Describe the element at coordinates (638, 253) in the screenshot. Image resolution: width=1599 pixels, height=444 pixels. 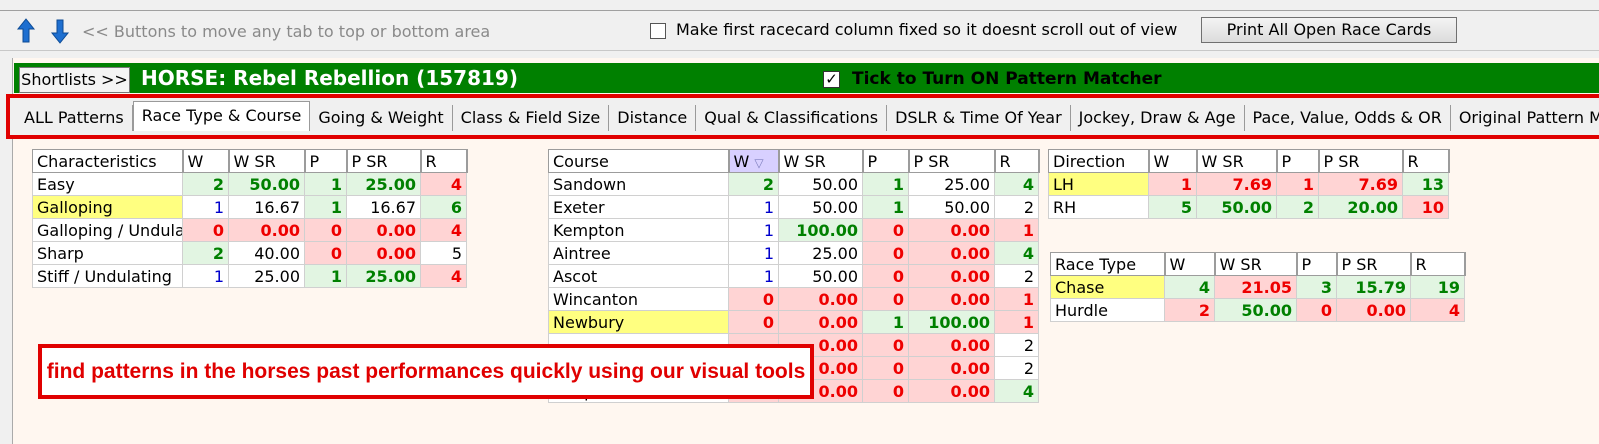
I see `row-label: Aintree` at that location.